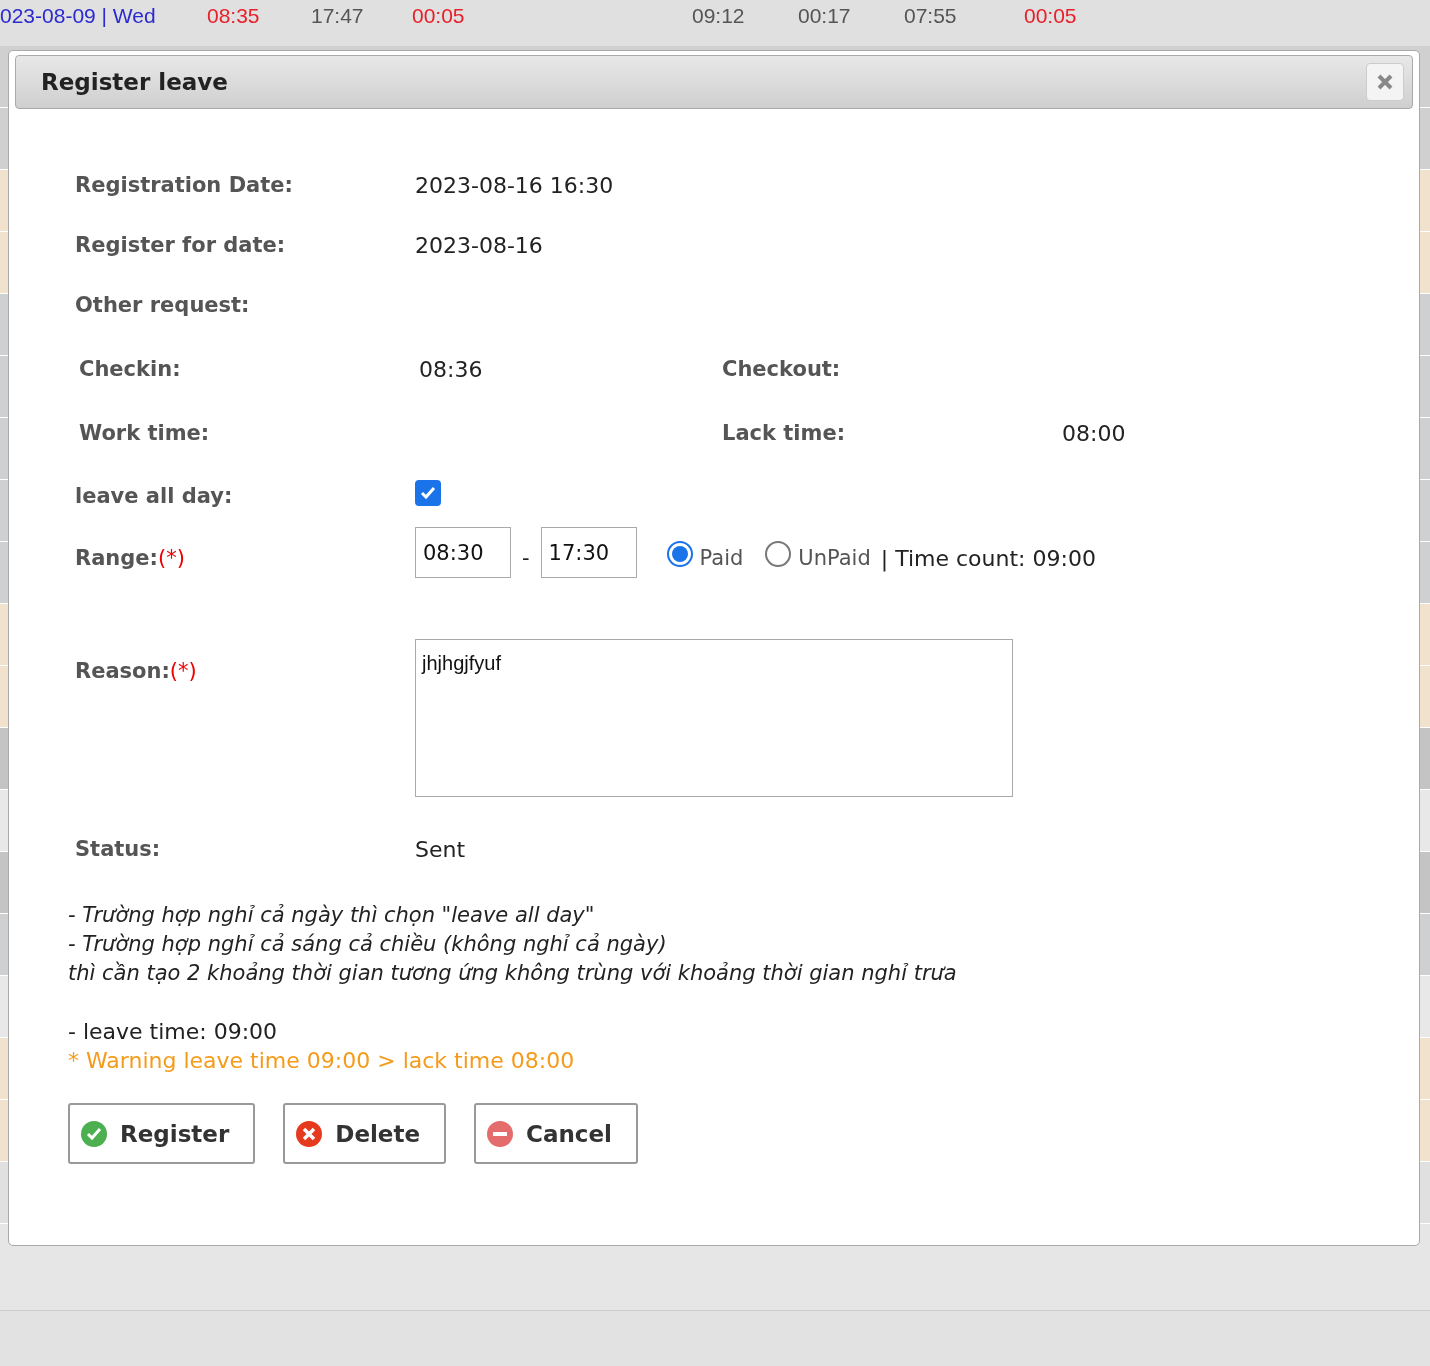 This screenshot has height=1366, width=1430. What do you see at coordinates (514, 185) in the screenshot?
I see `field-value: 2023-08-16 16:30` at bounding box center [514, 185].